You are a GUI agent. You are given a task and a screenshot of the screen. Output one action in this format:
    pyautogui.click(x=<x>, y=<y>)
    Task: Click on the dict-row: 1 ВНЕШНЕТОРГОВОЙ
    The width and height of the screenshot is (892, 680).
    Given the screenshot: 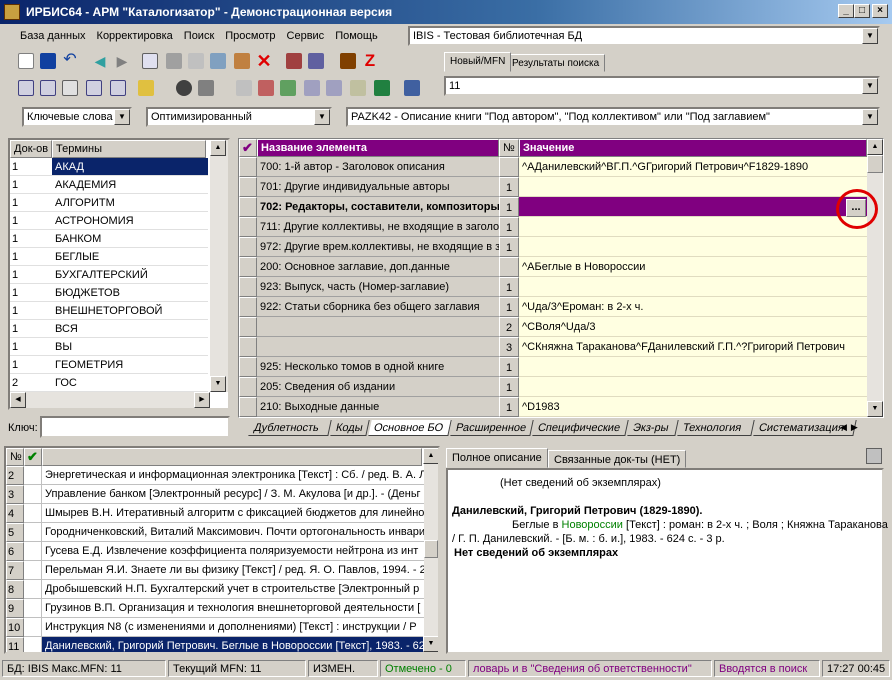 What is the action you would take?
    pyautogui.click(x=109, y=311)
    